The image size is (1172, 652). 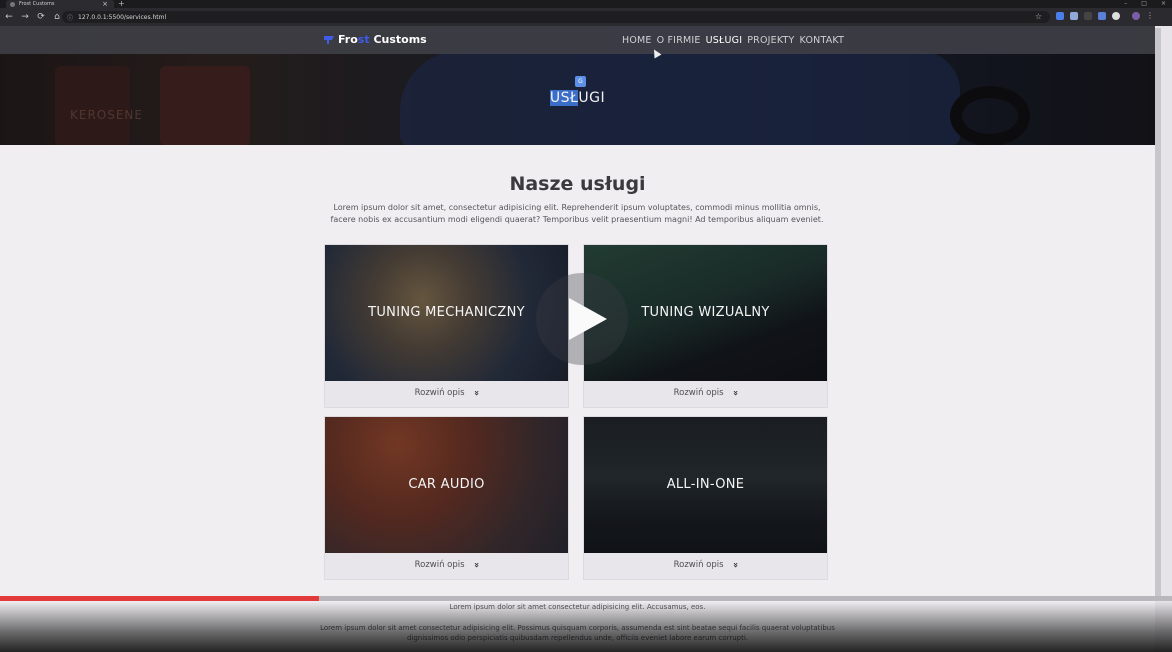 What do you see at coordinates (122, 17) in the screenshot?
I see `url-text: 127.0.0.1:5500/services.html` at bounding box center [122, 17].